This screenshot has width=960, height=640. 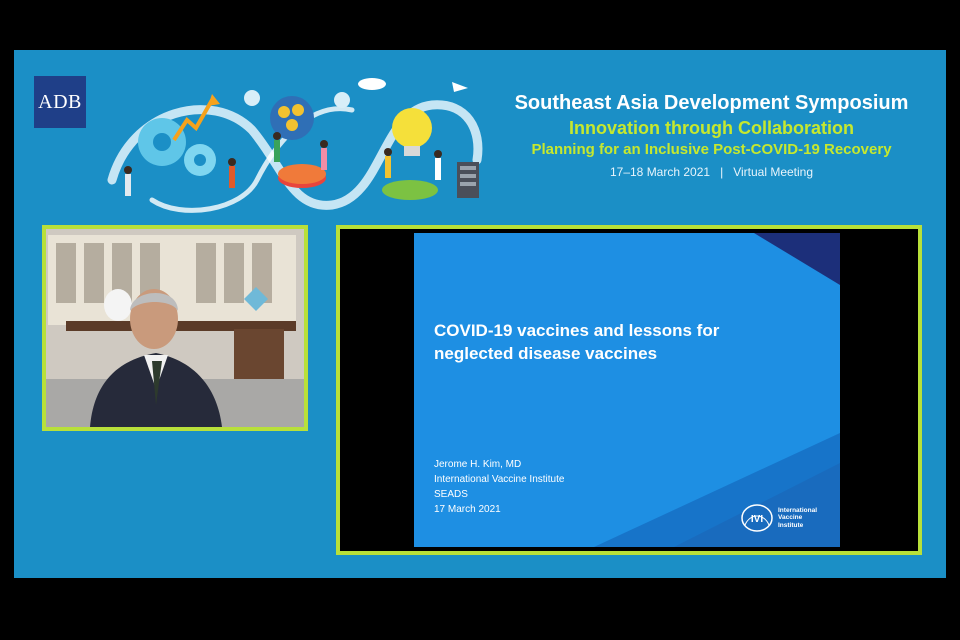 I want to click on event-meta: 17–18 March 2021 | Virtual Meeting, so click(x=711, y=172).